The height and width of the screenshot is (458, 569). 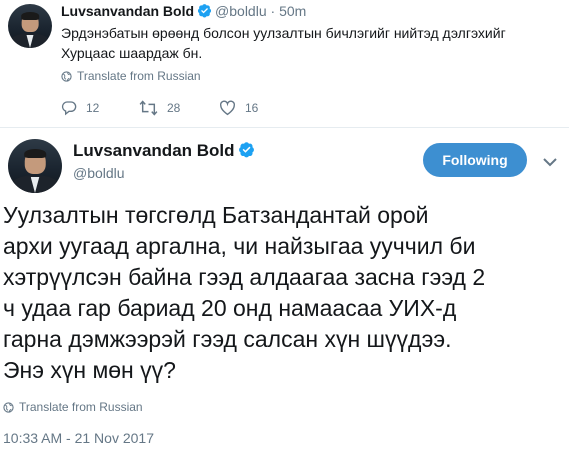 I want to click on reply-icon, so click(x=69, y=108).